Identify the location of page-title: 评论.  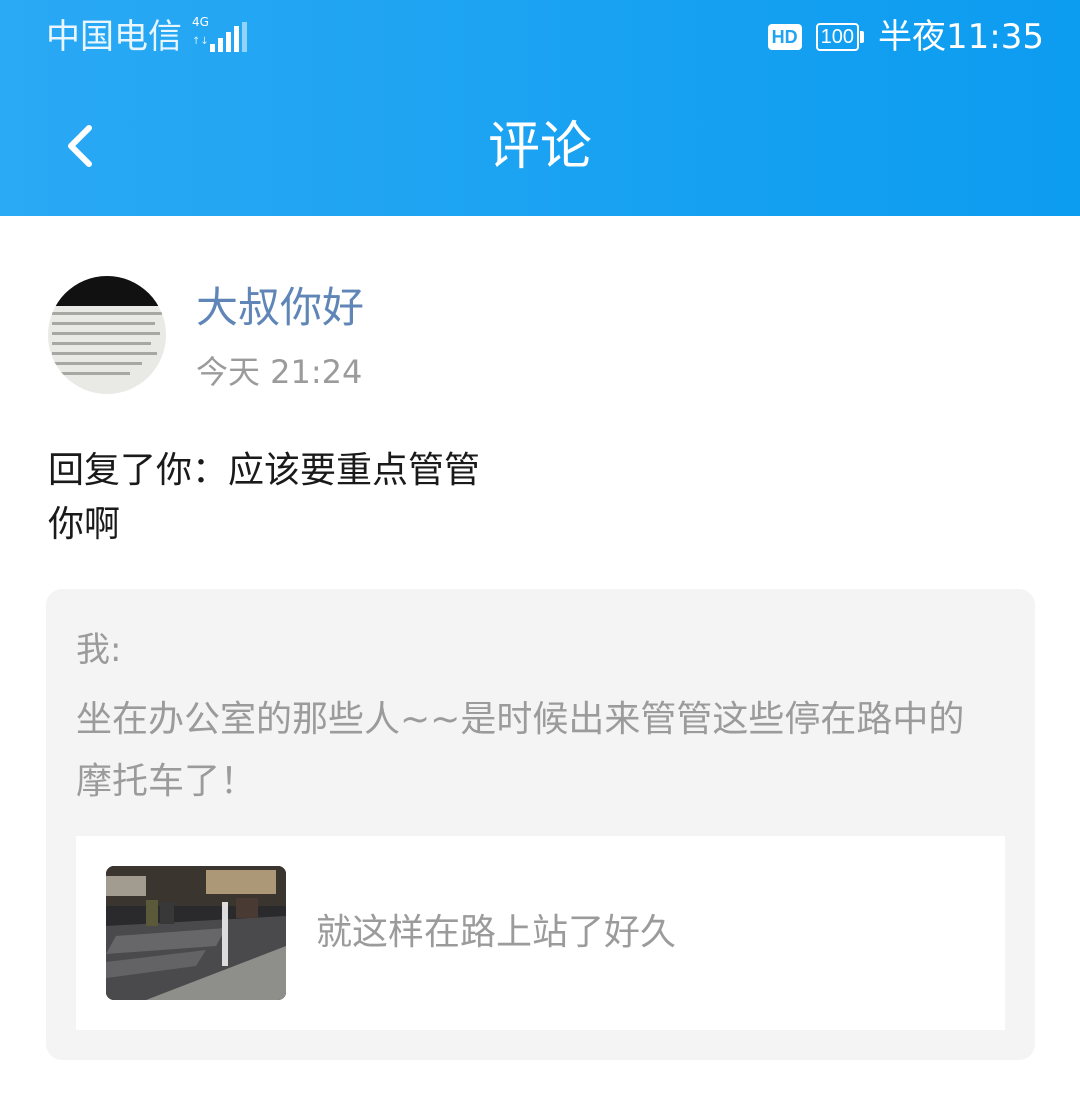
(539, 147).